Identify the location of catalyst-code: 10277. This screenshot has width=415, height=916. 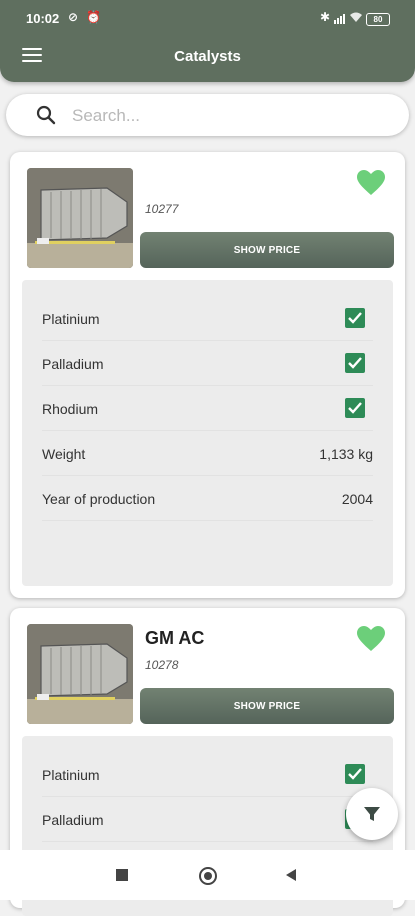
(162, 209).